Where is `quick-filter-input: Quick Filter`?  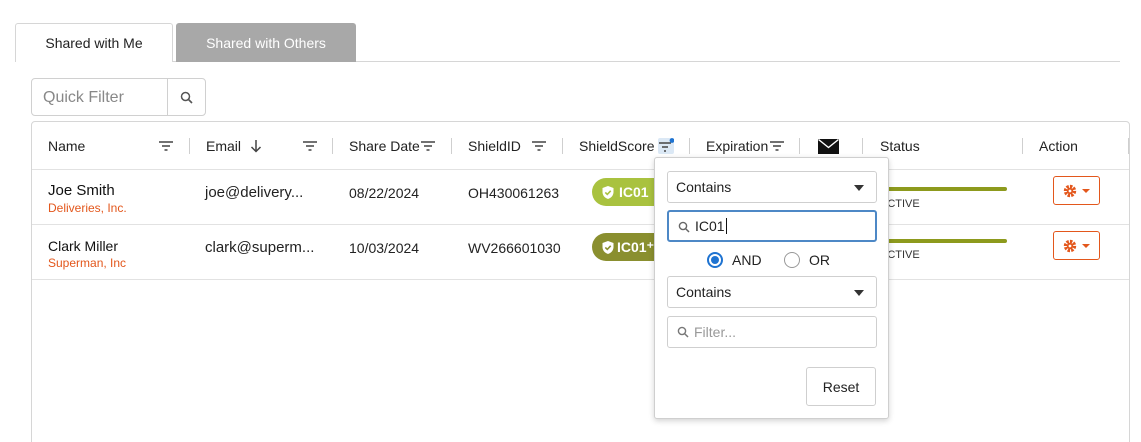
quick-filter-input: Quick Filter is located at coordinates (99, 97).